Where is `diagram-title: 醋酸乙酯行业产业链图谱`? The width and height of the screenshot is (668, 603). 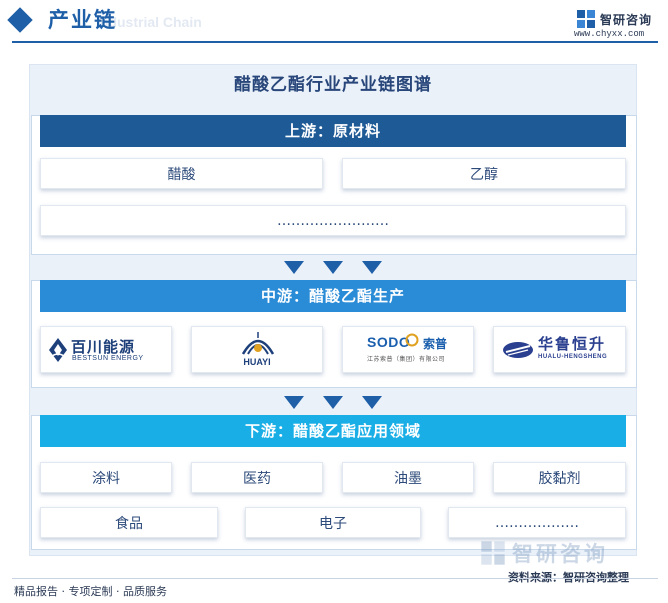 diagram-title: 醋酸乙酯行业产业链图谱 is located at coordinates (333, 85).